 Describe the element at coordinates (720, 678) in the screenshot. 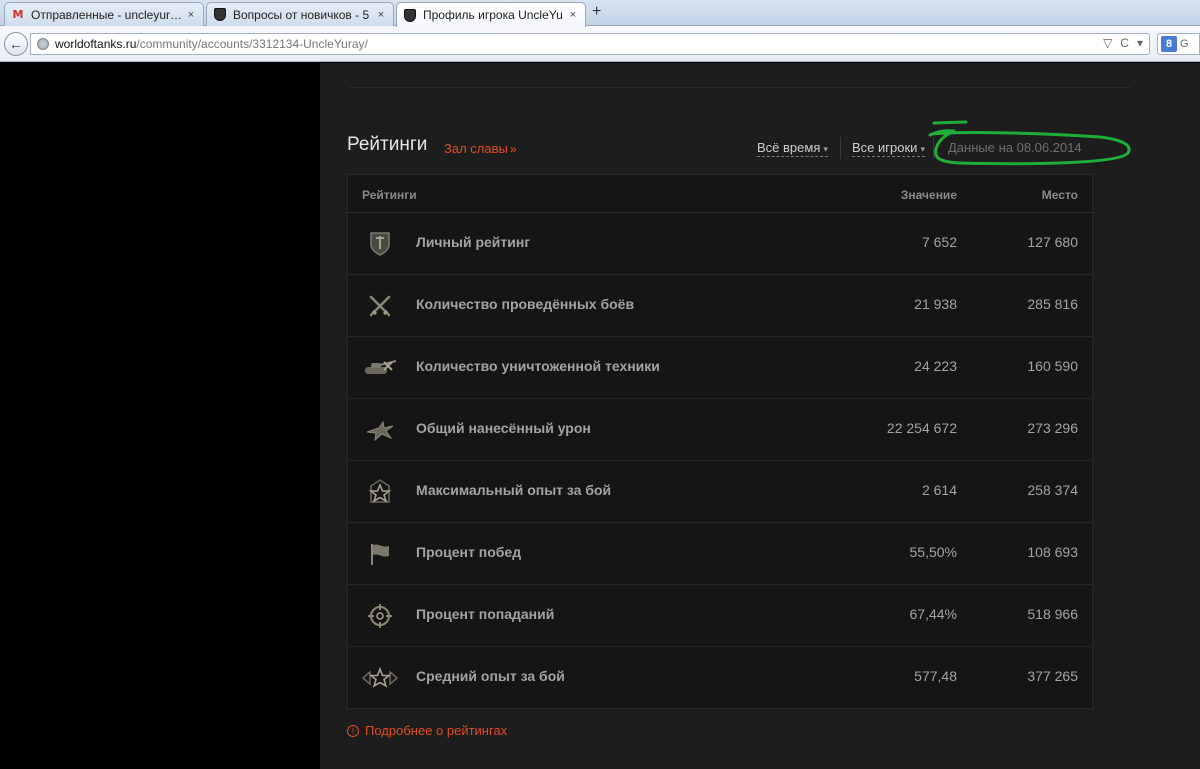

I see `table-row: Средний опыт за бой 577,48 377 265` at that location.